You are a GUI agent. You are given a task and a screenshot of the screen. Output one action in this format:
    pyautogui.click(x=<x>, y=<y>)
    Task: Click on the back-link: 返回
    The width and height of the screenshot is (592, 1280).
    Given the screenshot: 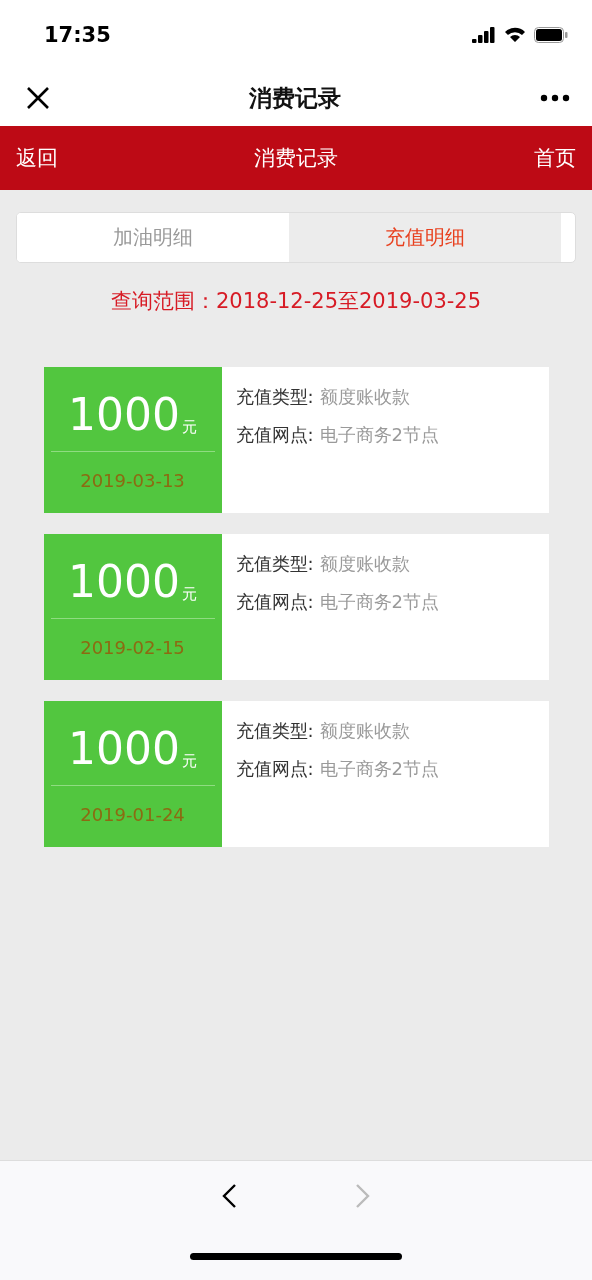 What is the action you would take?
    pyautogui.click(x=37, y=158)
    